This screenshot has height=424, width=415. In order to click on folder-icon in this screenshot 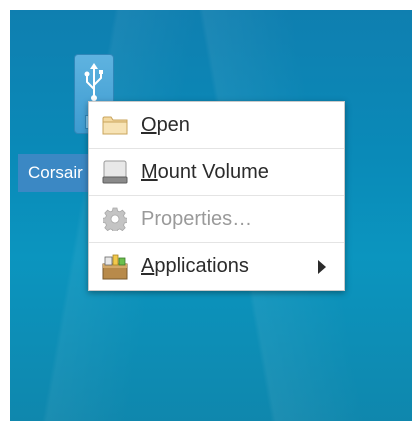, I will do `click(115, 125)`.